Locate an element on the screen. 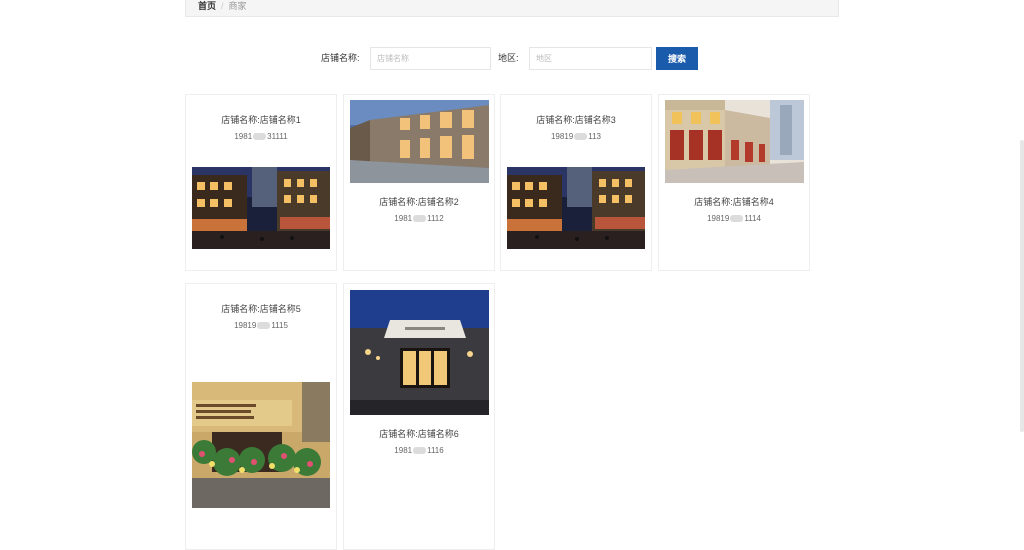 This screenshot has width=1024, height=550. shop-card: 店铺名称:店铺名称3 19819 113 is located at coordinates (576, 182).